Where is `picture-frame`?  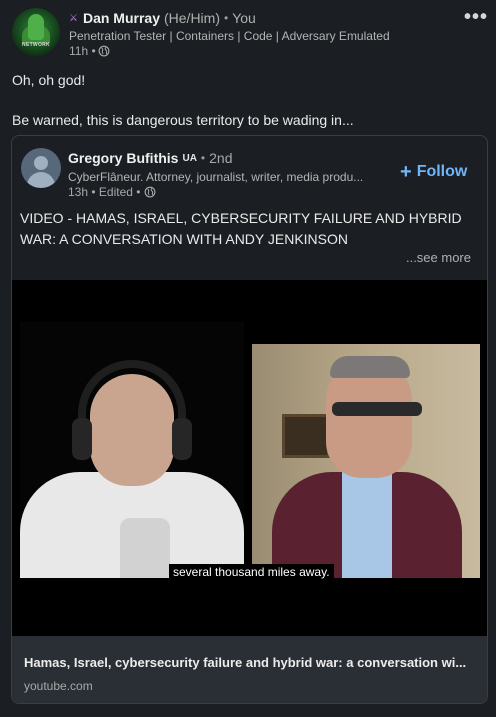 picture-frame is located at coordinates (306, 436).